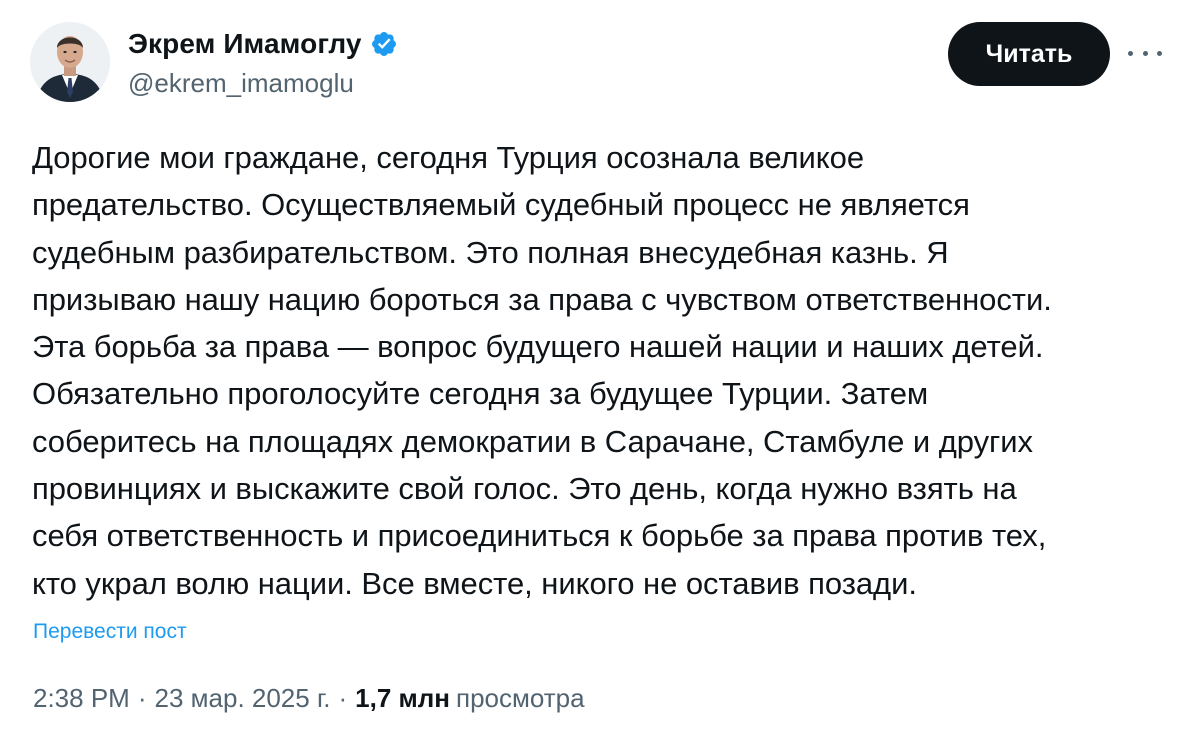  Describe the element at coordinates (245, 44) in the screenshot. I see `display-name: Экрем Имамоглу` at that location.